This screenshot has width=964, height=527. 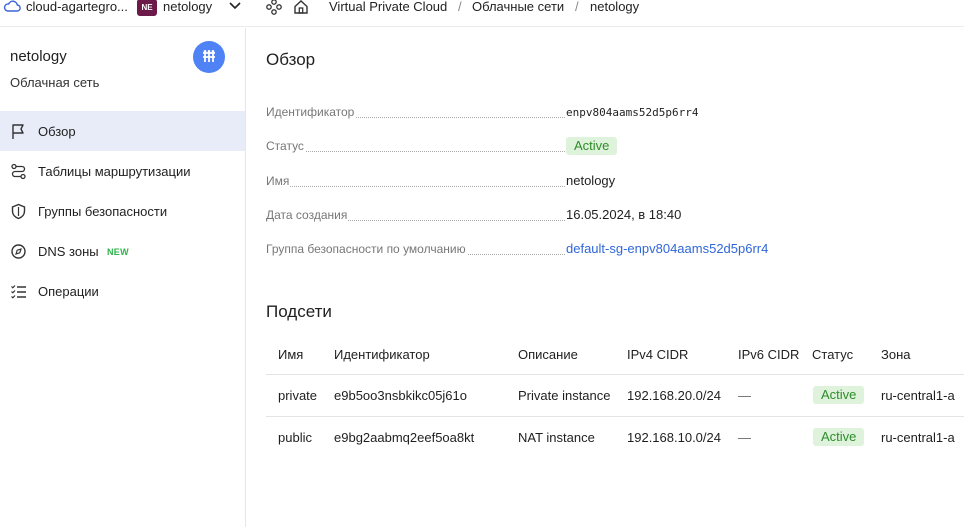 I want to click on security-group-link: default-sg-enpv804aams52d5p6rr4, so click(x=667, y=248).